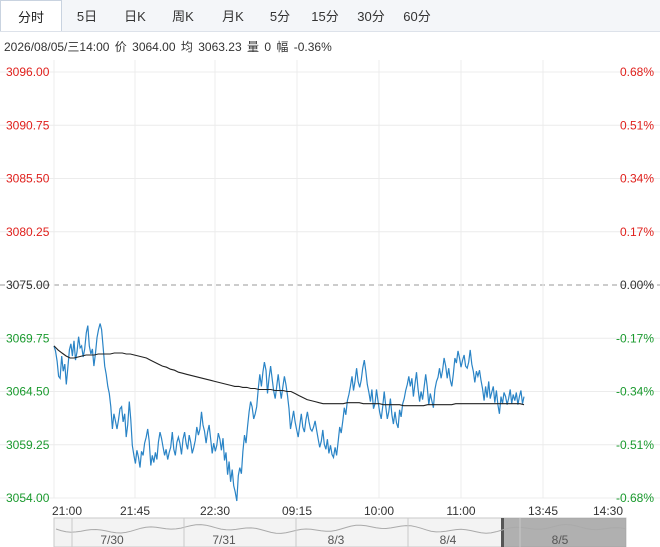  I want to click on x-tick-label: 22:30, so click(215, 511).